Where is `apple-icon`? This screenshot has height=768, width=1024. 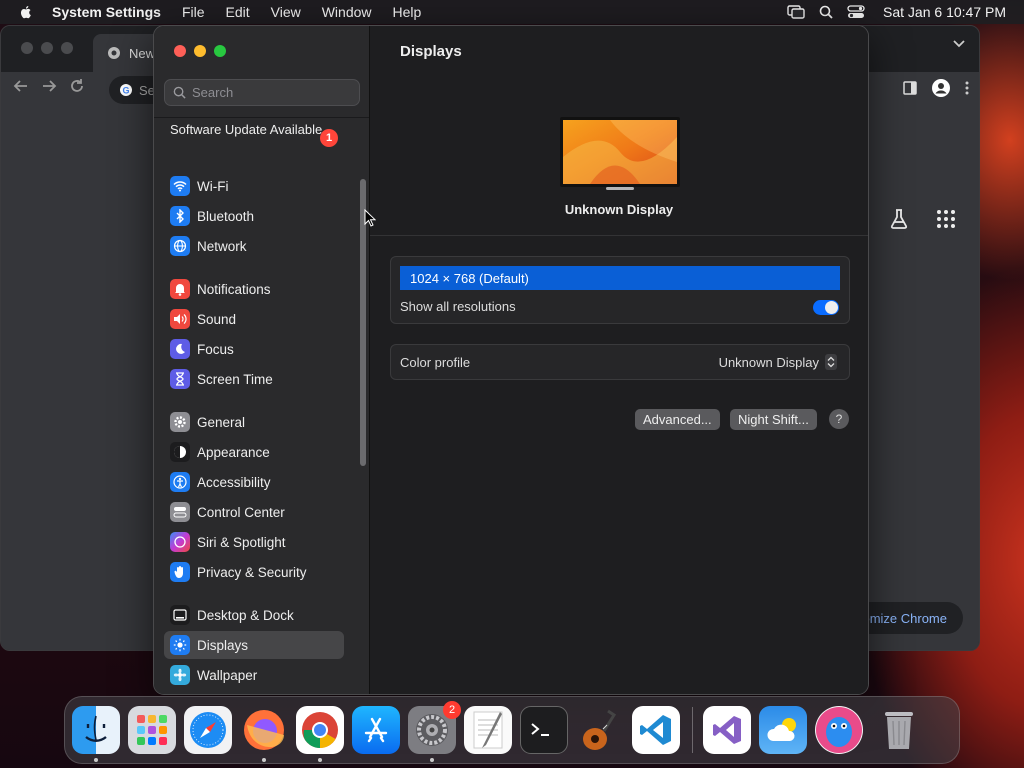 apple-icon is located at coordinates (26, 12).